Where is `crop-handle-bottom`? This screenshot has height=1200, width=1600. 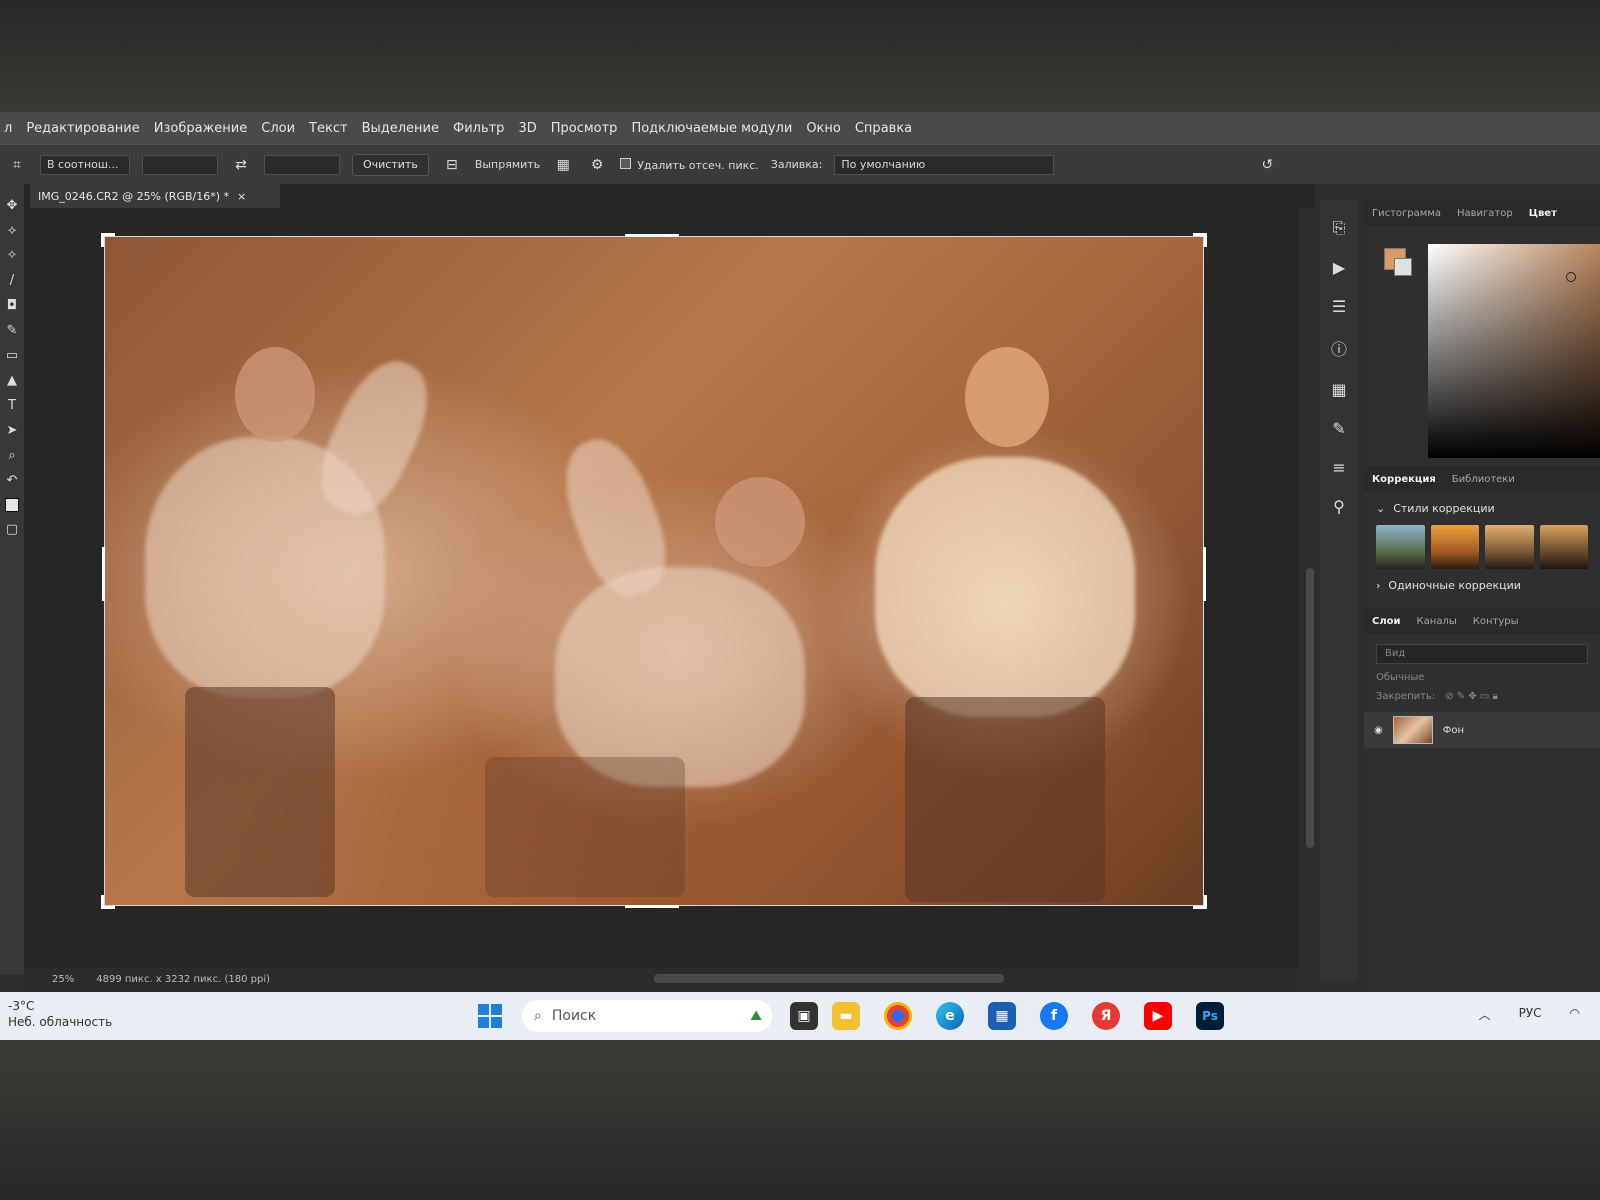 crop-handle-bottom is located at coordinates (652, 906).